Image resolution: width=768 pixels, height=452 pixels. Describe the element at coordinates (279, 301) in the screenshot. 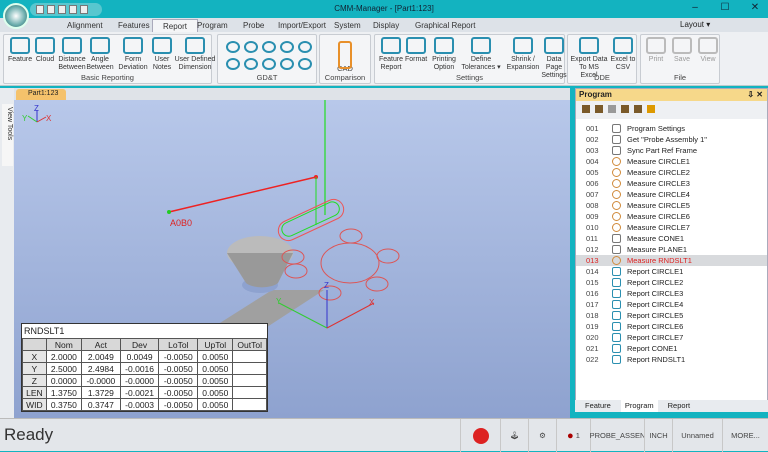

I see `svg-text: Y` at that location.